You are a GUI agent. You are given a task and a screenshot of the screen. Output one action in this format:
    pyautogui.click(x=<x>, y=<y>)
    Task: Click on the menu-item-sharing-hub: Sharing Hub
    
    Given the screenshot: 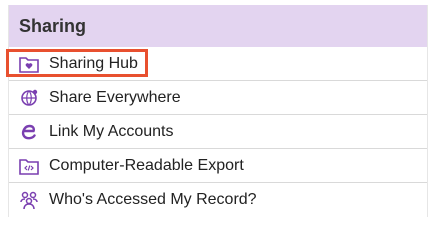 What is the action you would take?
    pyautogui.click(x=216, y=64)
    